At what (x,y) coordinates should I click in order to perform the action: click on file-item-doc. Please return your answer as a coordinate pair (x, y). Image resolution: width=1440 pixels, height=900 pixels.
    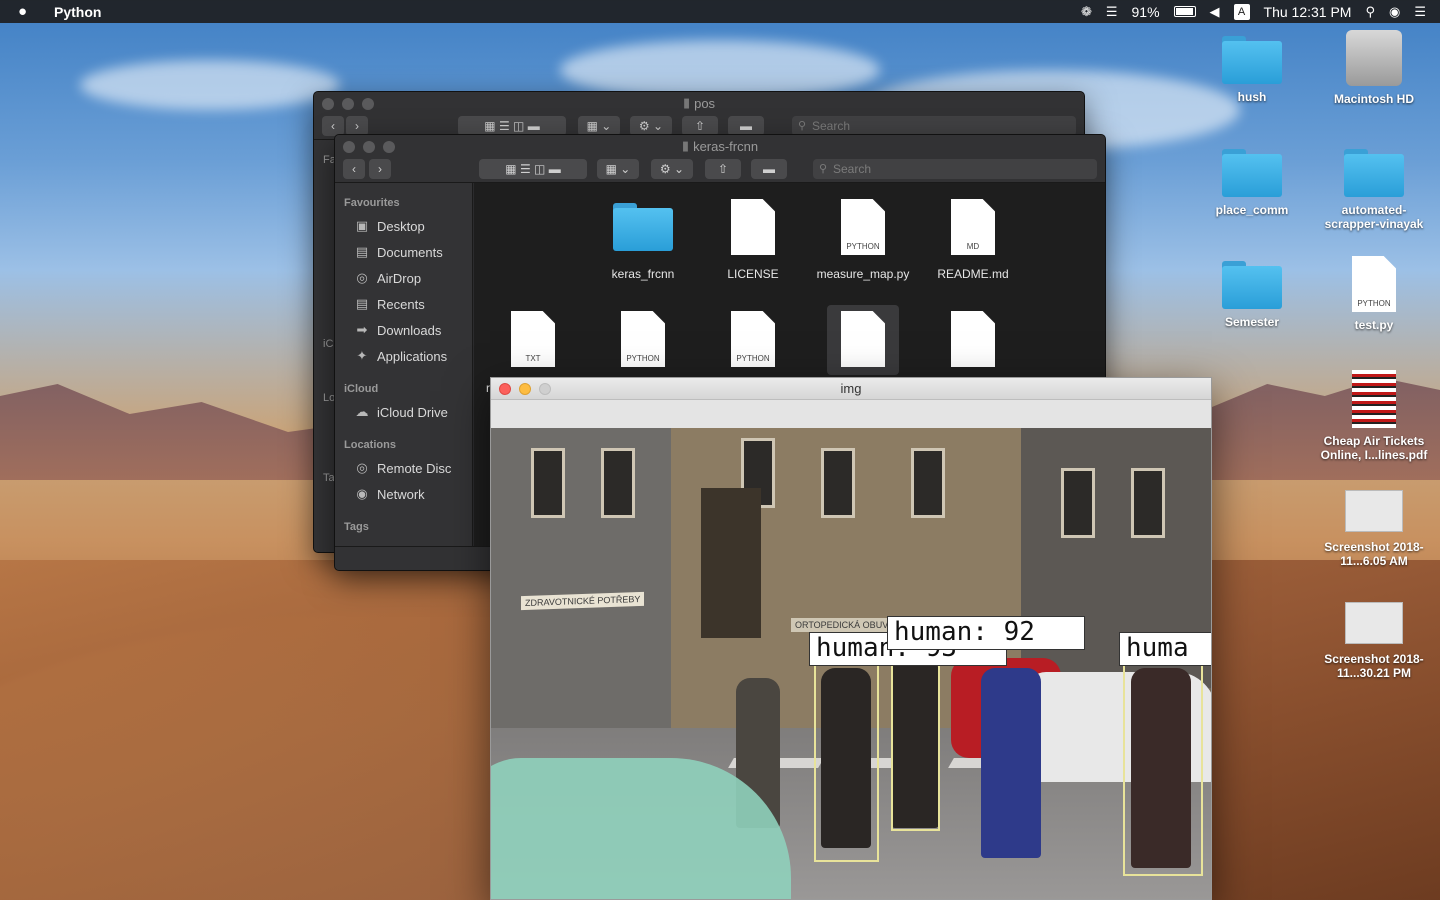
    Looking at the image, I should click on (973, 345).